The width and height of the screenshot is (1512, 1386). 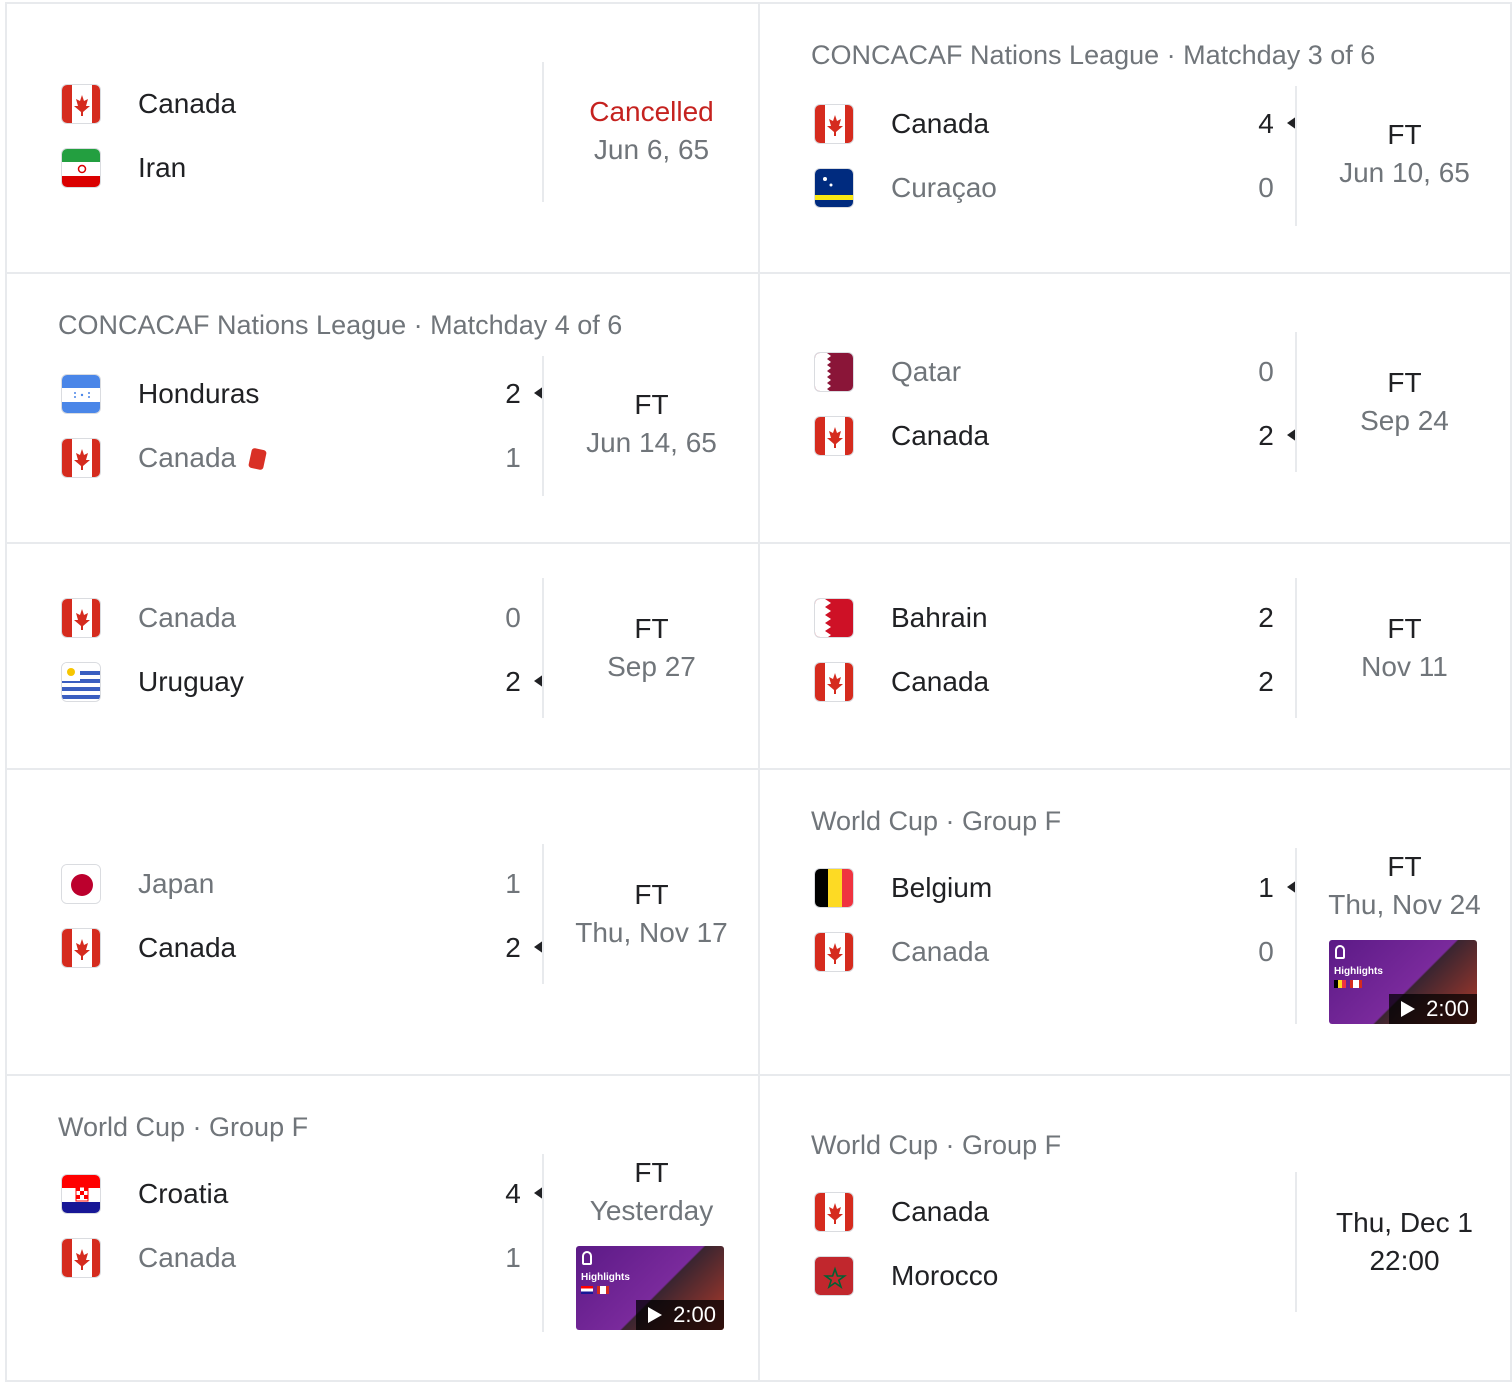 I want to click on match-card: Canada Iran Cancelled Jun 6, 65, so click(x=382, y=138).